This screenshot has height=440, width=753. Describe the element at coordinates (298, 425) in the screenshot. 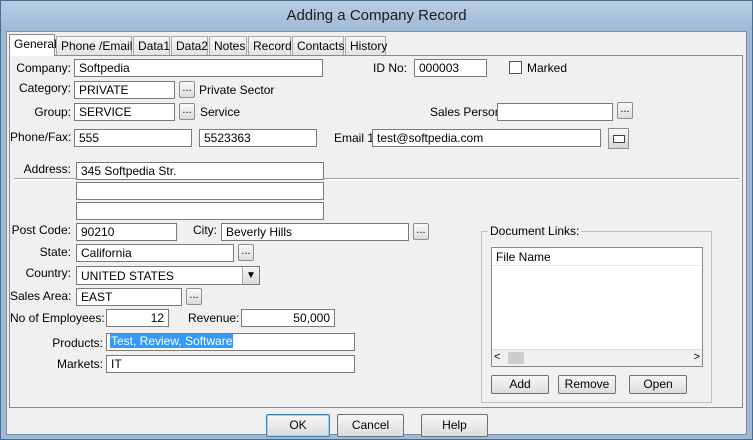

I see `ok-button: OK` at that location.